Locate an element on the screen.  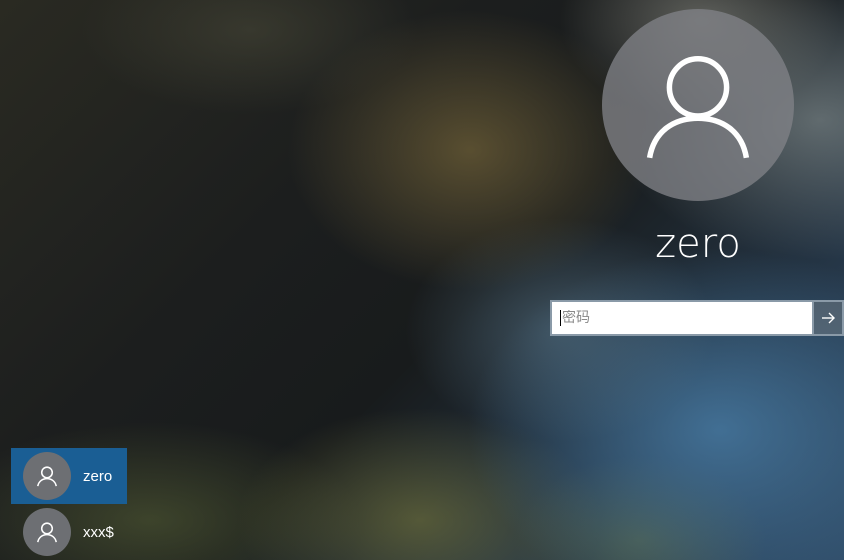
user-item-xxx: xxx$ is located at coordinates (69, 532).